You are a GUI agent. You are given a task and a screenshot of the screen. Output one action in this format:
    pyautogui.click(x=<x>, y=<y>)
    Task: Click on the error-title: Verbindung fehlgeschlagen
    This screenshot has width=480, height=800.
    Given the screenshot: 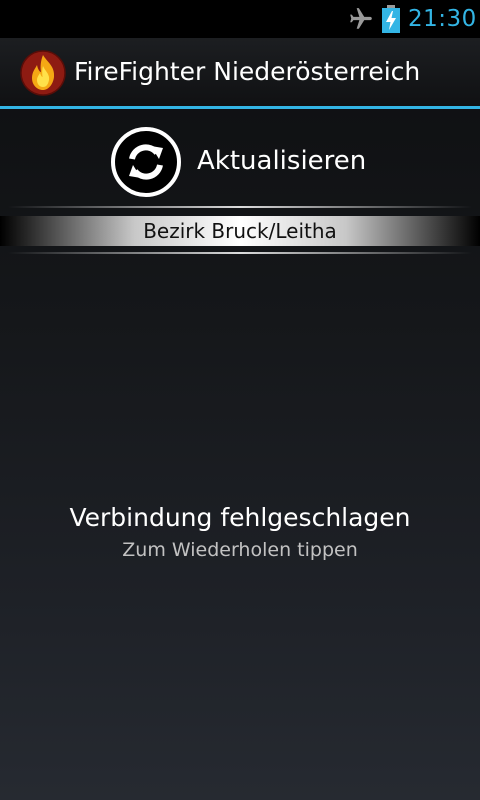 What is the action you would take?
    pyautogui.click(x=240, y=517)
    